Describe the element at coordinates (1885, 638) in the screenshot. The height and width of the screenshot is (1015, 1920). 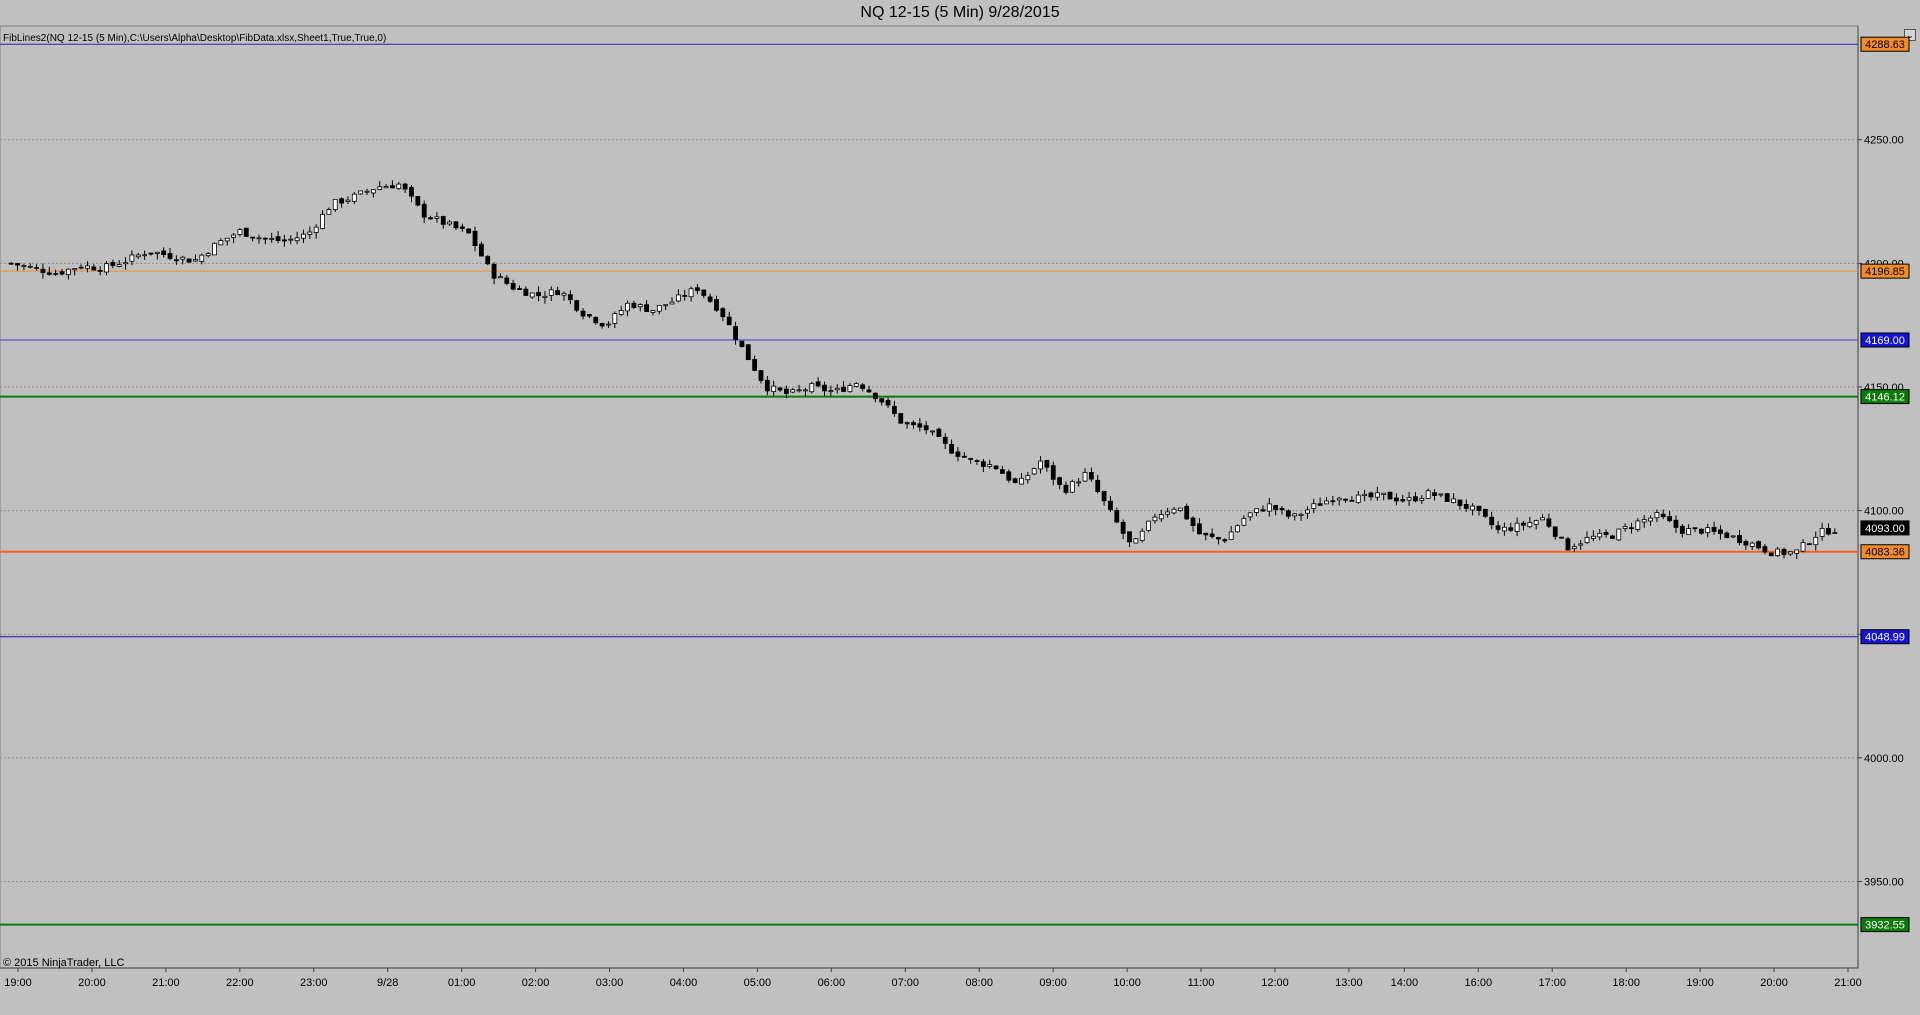
I see `price-badge-label: 4048.99` at that location.